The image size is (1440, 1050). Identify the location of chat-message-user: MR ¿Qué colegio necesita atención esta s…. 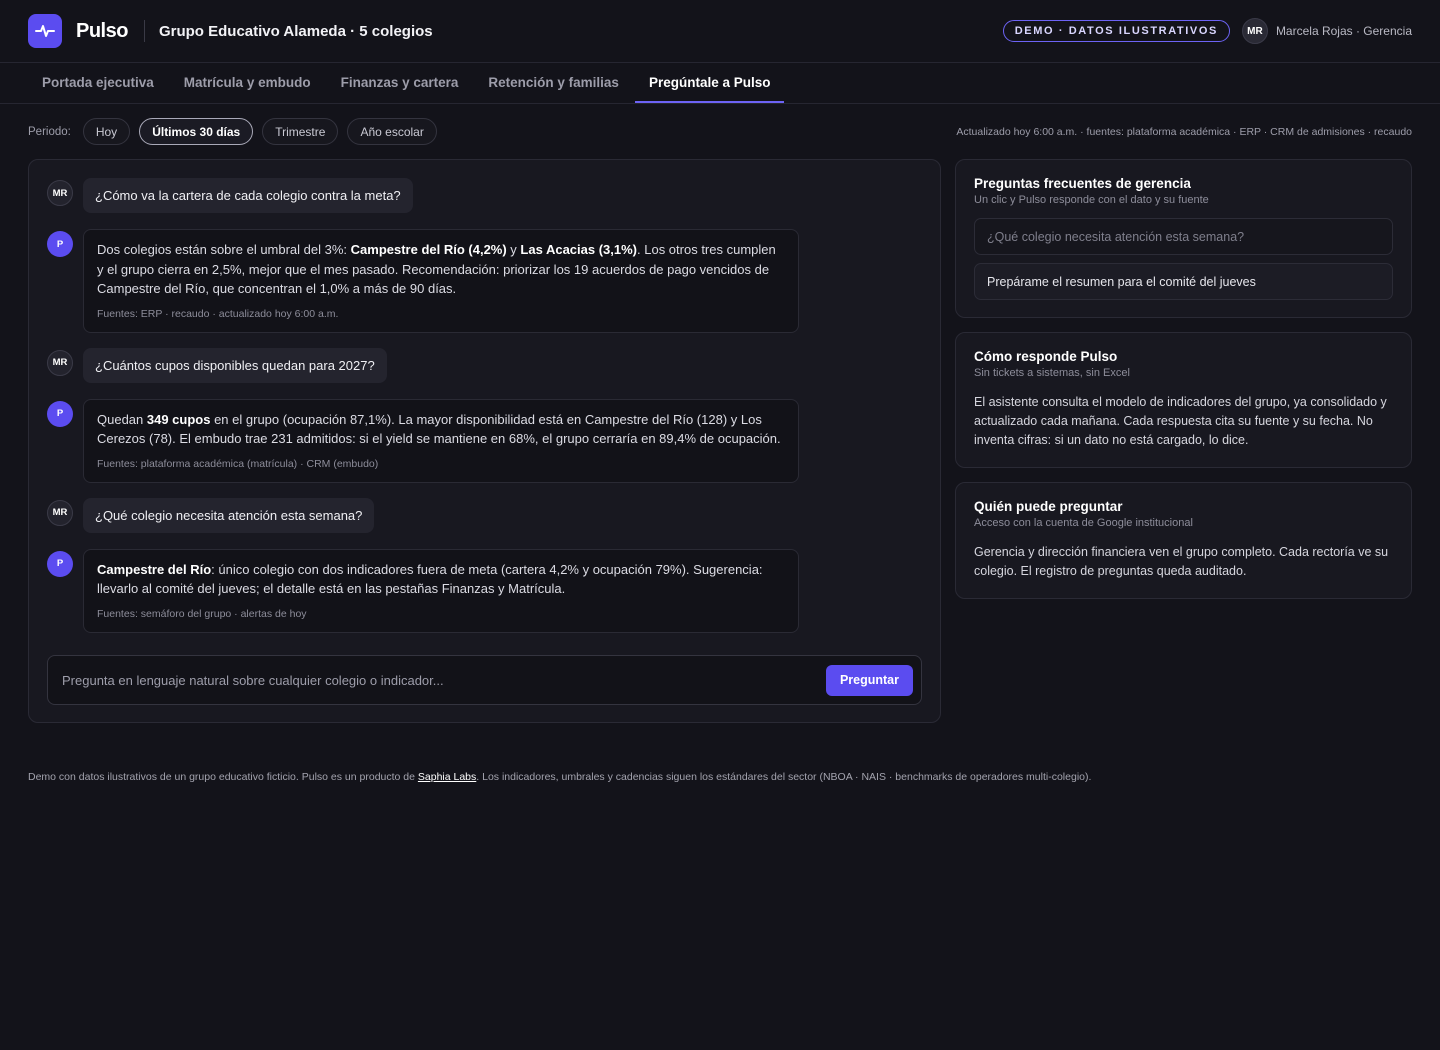
(484, 515).